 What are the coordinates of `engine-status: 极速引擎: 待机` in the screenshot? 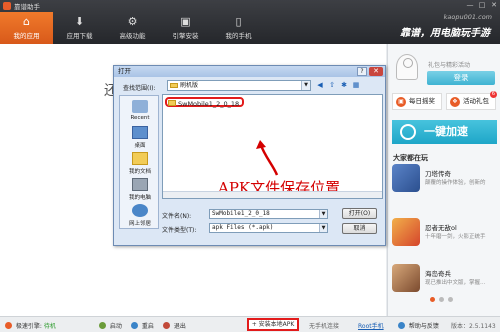 It's located at (30, 325).